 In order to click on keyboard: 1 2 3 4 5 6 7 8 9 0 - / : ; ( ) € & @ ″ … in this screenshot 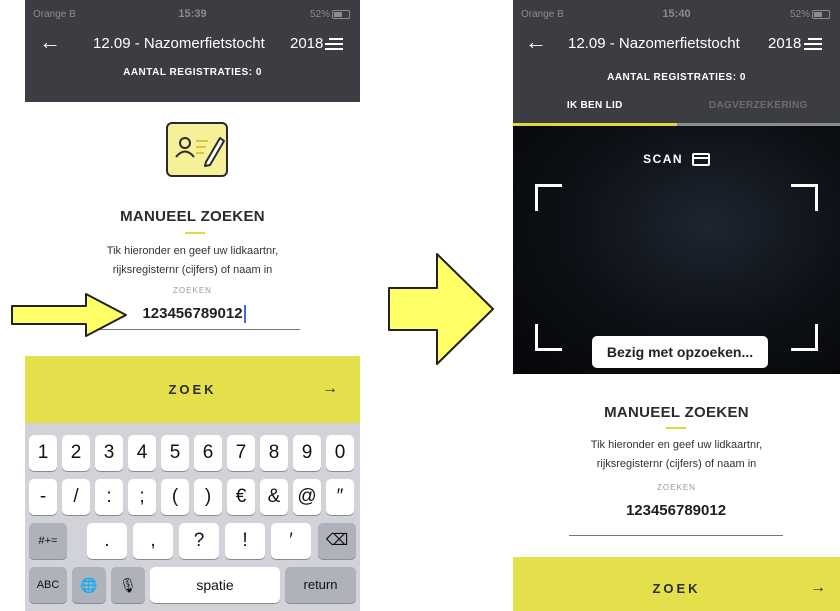, I will do `click(192, 517)`.